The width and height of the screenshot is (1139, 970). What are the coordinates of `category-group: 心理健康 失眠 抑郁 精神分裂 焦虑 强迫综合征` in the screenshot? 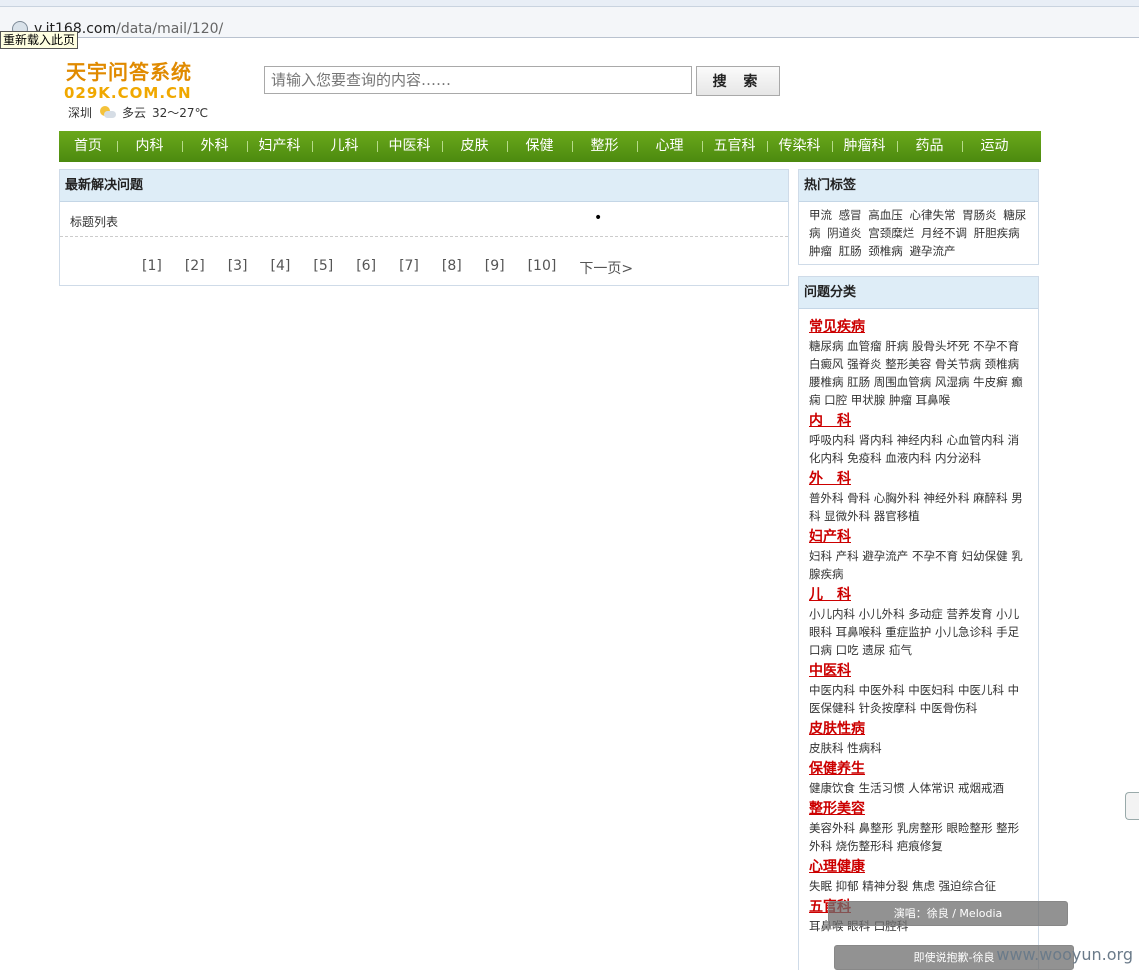 It's located at (918, 876).